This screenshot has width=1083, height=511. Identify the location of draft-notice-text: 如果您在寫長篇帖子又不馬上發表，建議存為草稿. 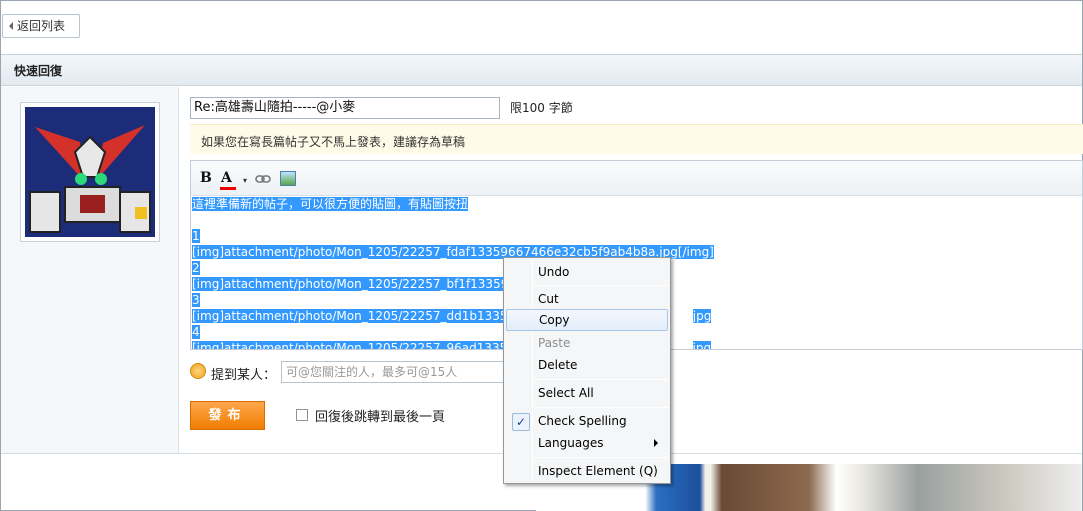
(333, 142).